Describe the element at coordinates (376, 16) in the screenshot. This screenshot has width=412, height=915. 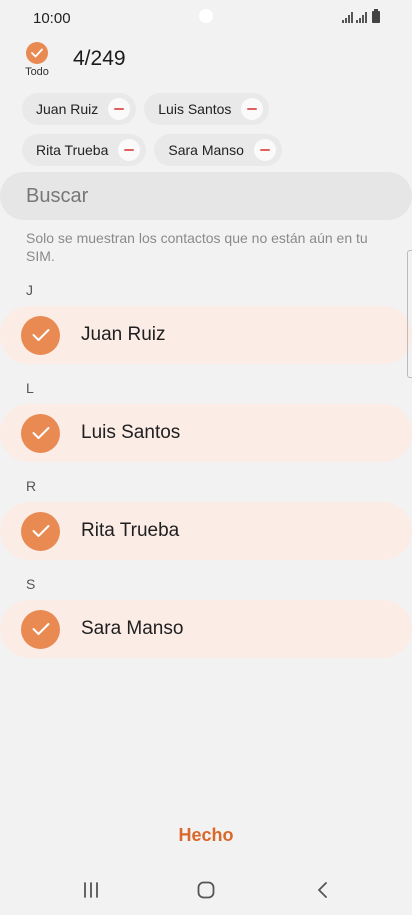
I see `battery-icon` at that location.